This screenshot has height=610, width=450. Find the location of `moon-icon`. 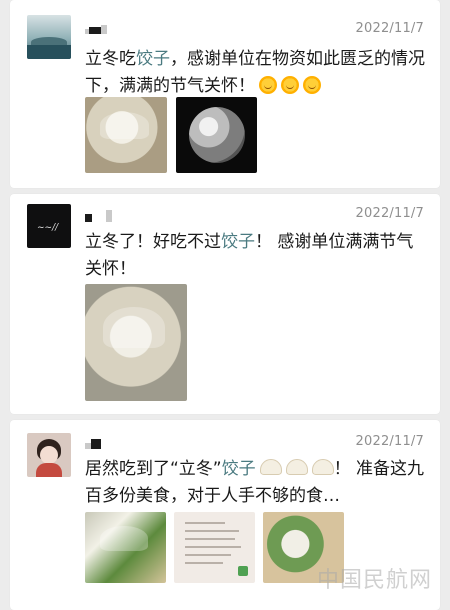

moon-icon is located at coordinates (217, 135).